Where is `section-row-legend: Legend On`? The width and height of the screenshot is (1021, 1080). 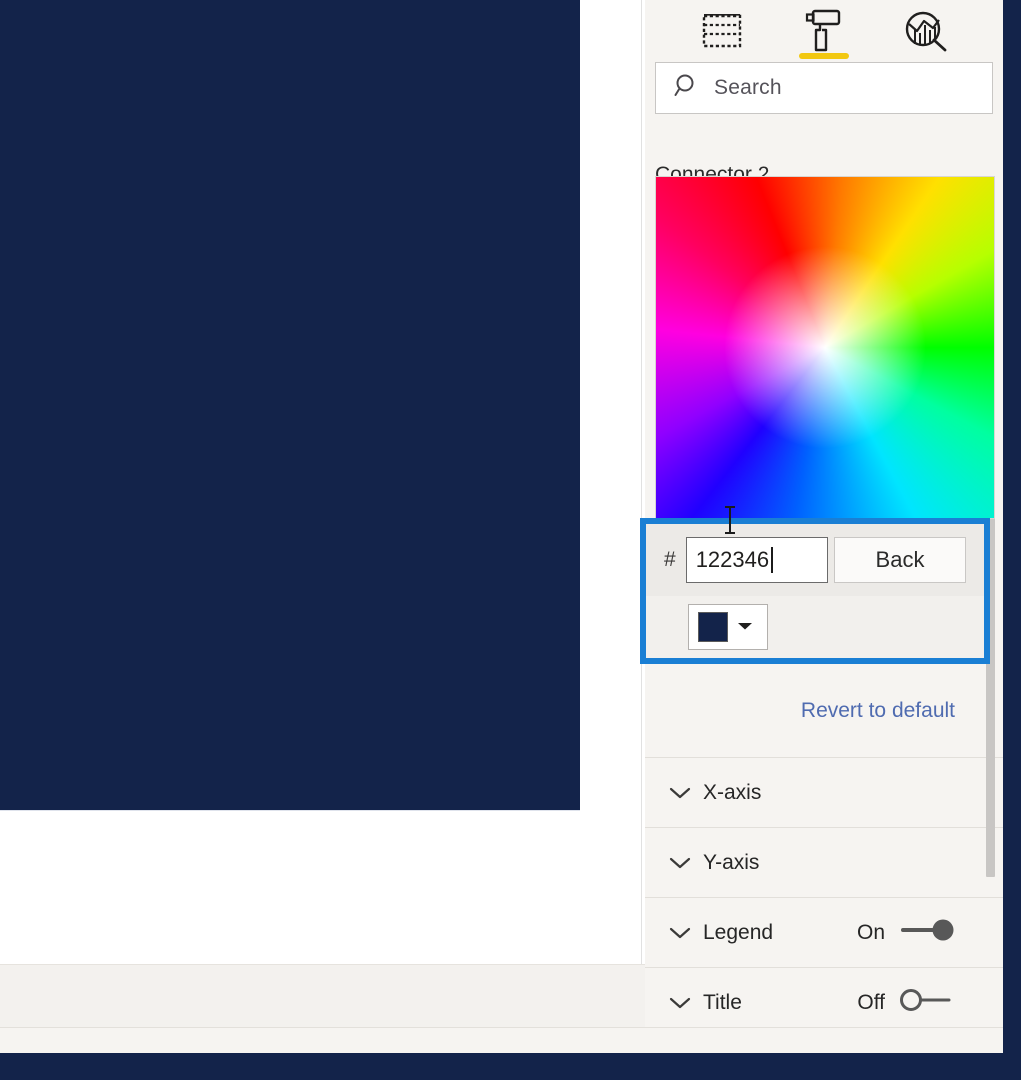
section-row-legend: Legend On is located at coordinates (824, 933).